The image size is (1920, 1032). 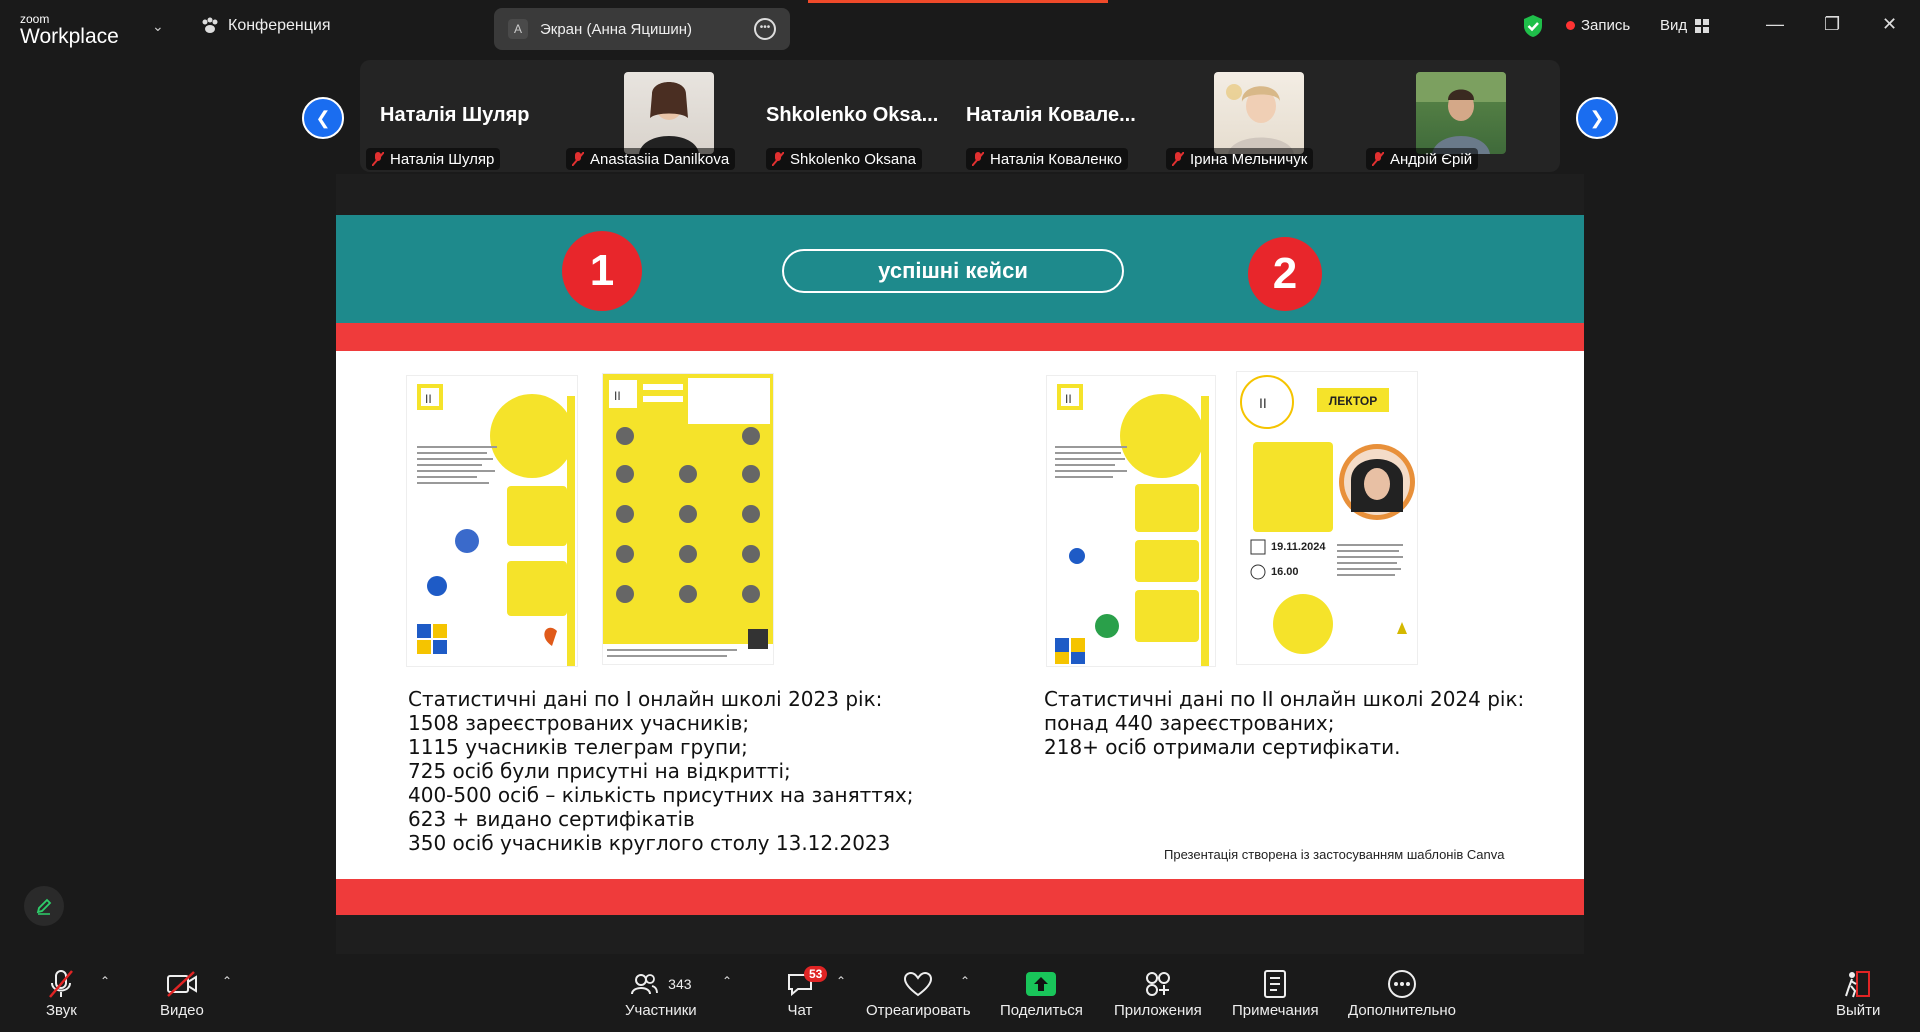 I want to click on round-table-poster-icon: ІІ, so click(x=688, y=515).